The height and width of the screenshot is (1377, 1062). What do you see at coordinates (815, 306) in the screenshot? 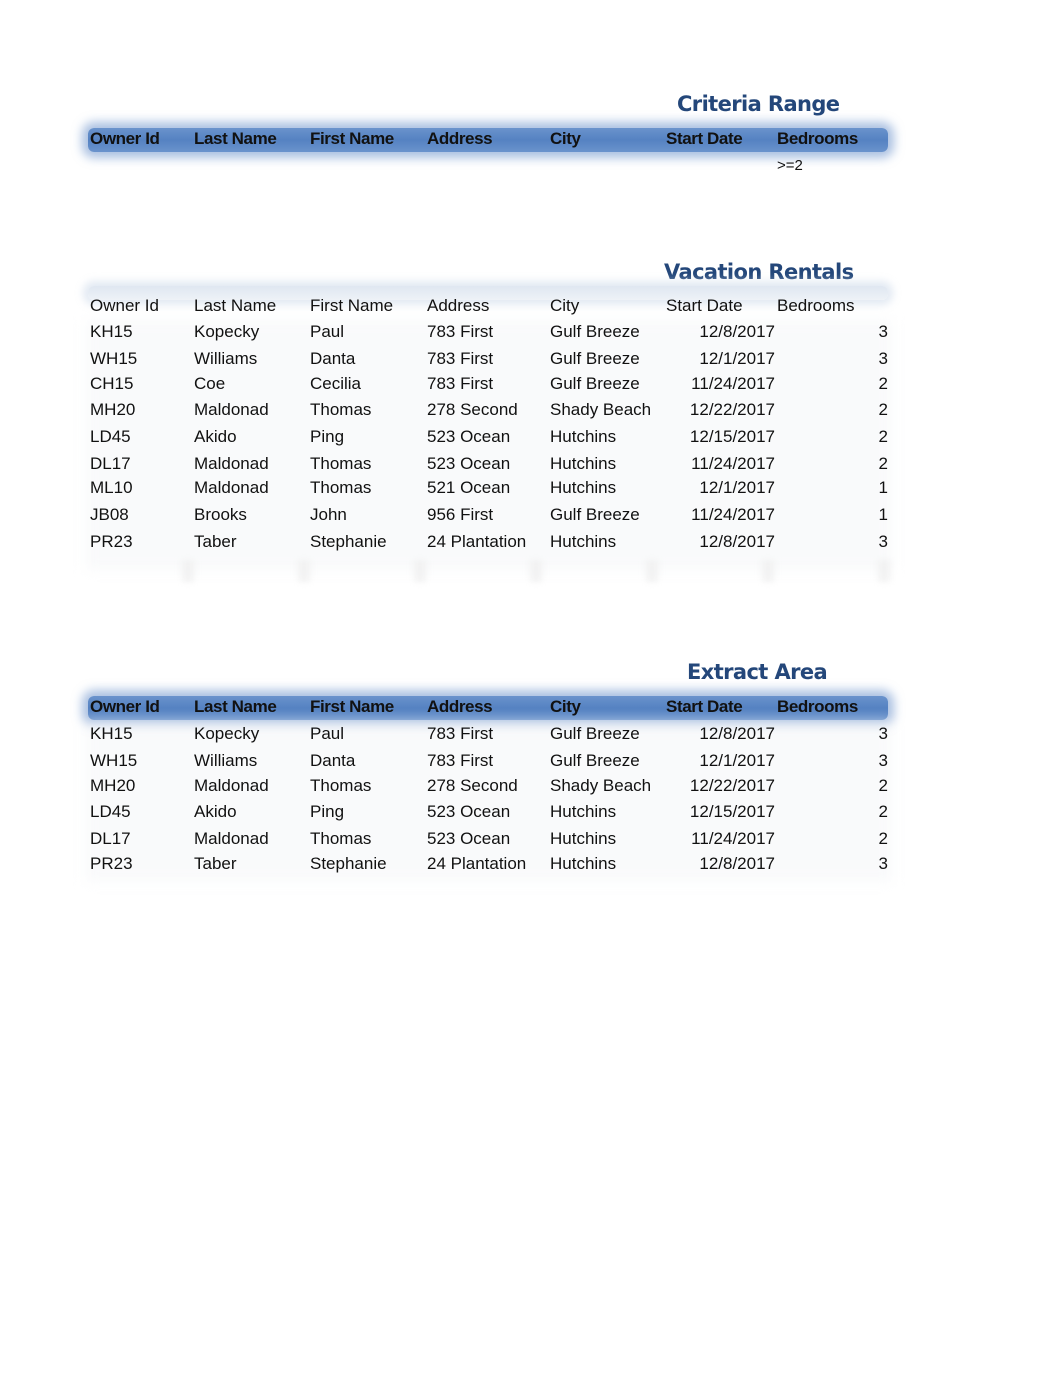
I see `rentals-header-bedrooms: Bedrooms` at bounding box center [815, 306].